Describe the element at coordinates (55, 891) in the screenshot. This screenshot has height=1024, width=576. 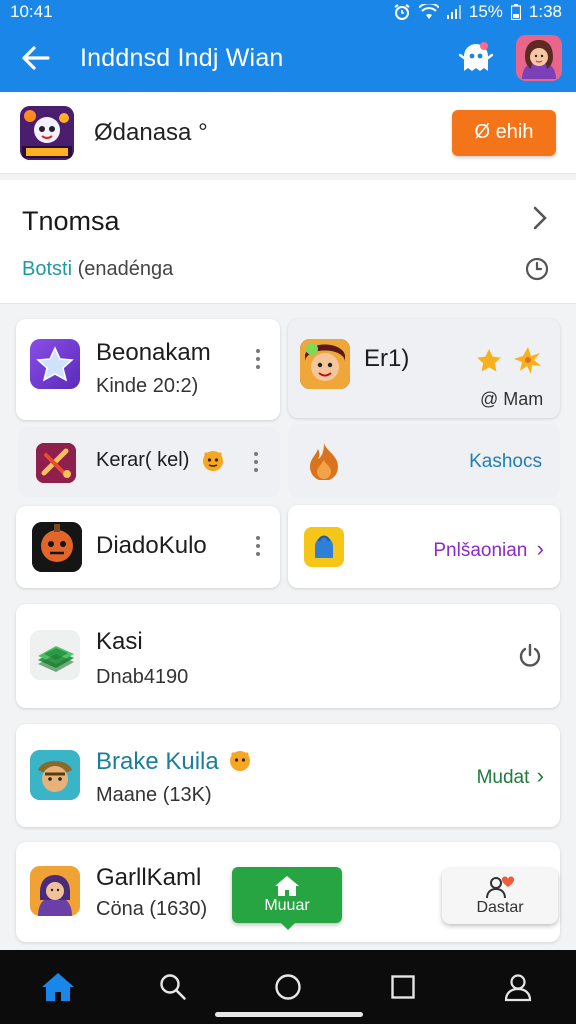
I see `person-icon` at that location.